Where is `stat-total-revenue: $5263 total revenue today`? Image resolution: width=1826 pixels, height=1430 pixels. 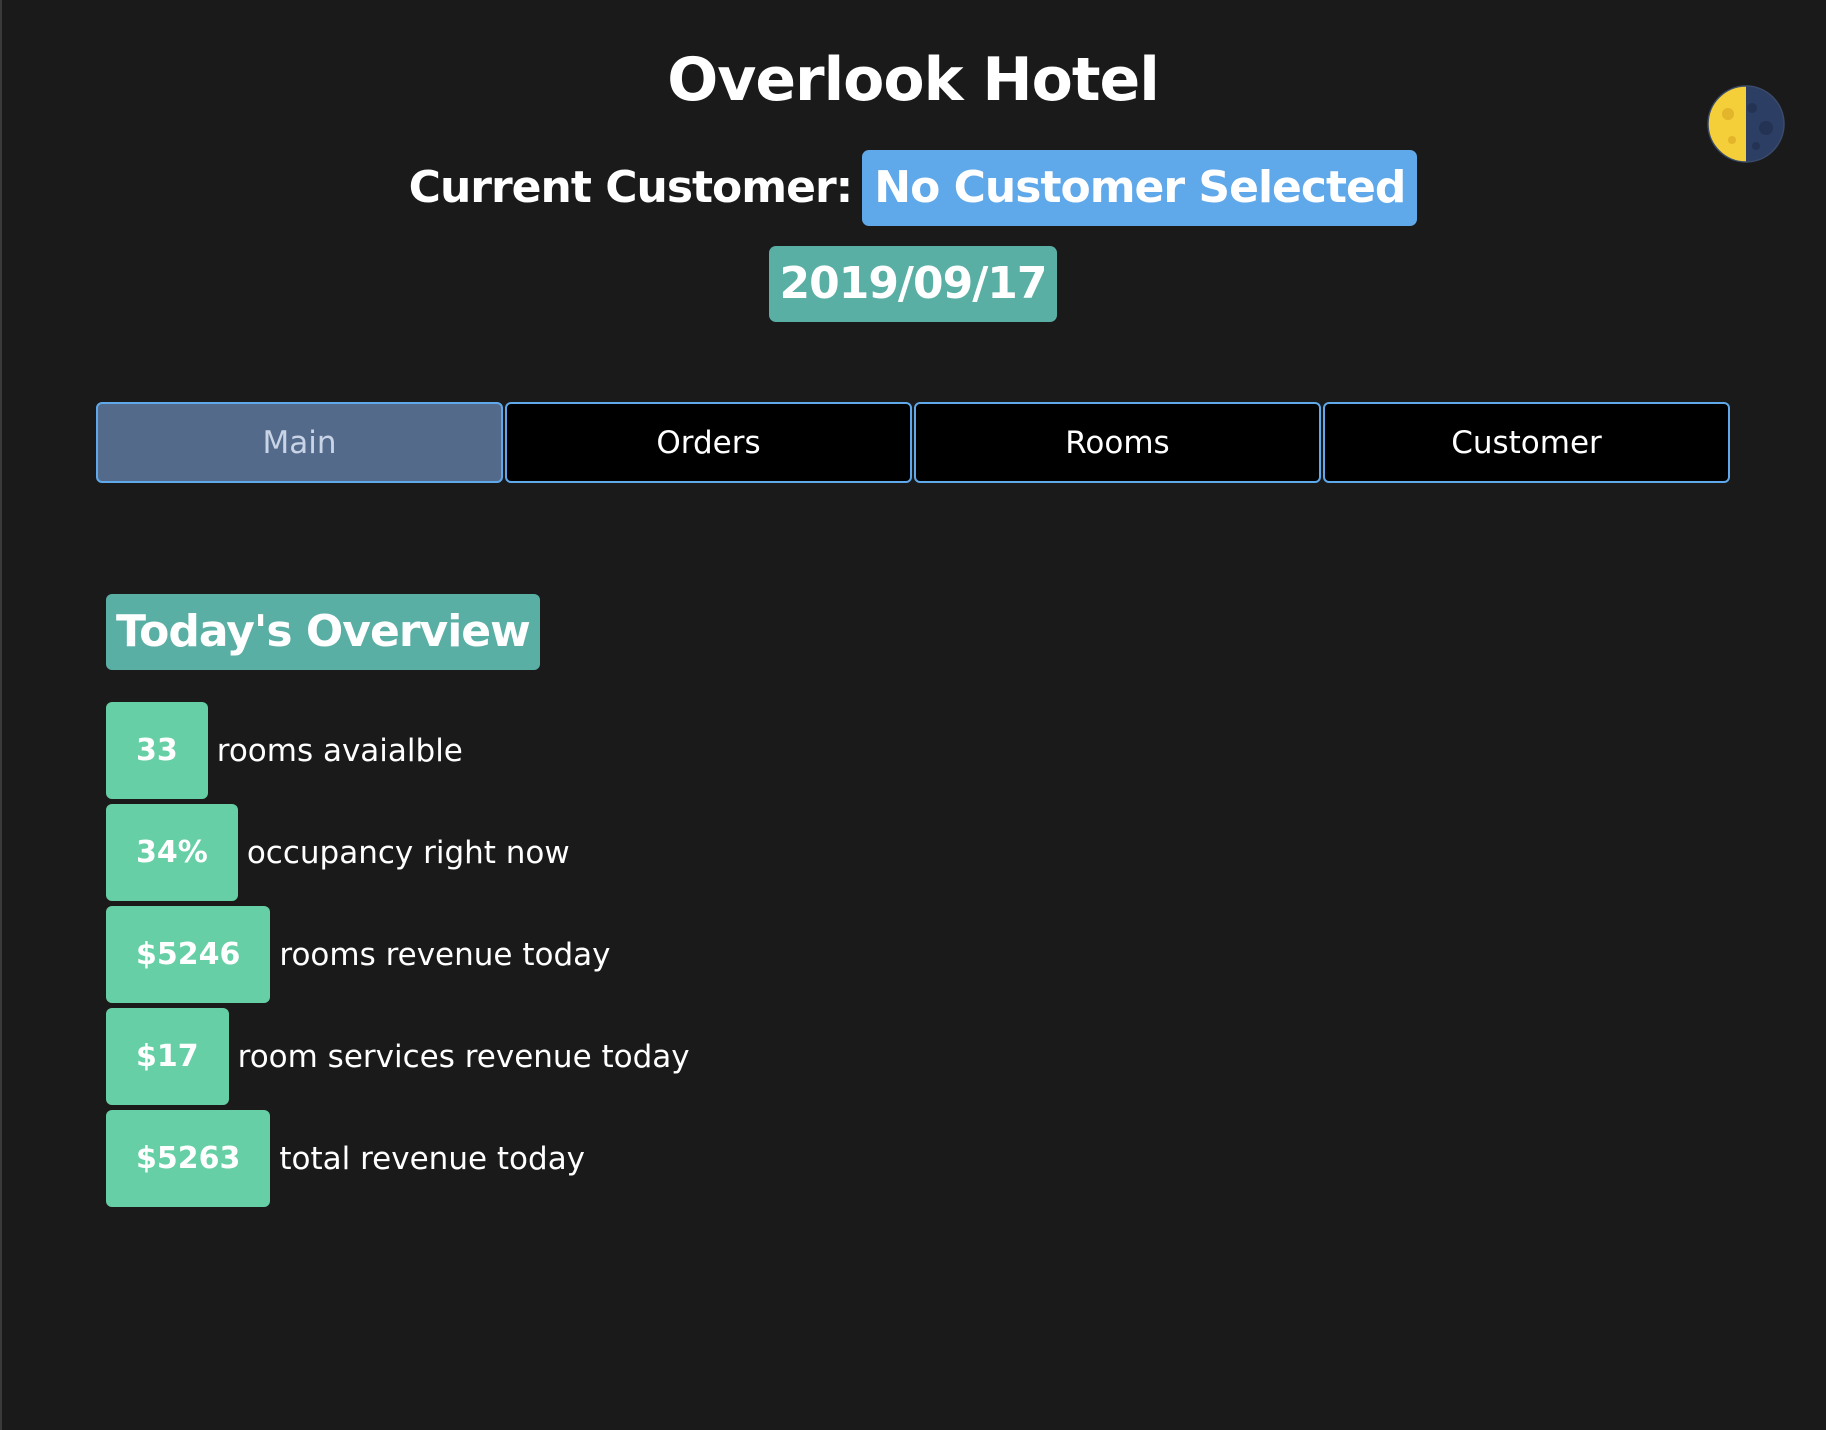 stat-total-revenue: $5263 total revenue today is located at coordinates (398, 1158).